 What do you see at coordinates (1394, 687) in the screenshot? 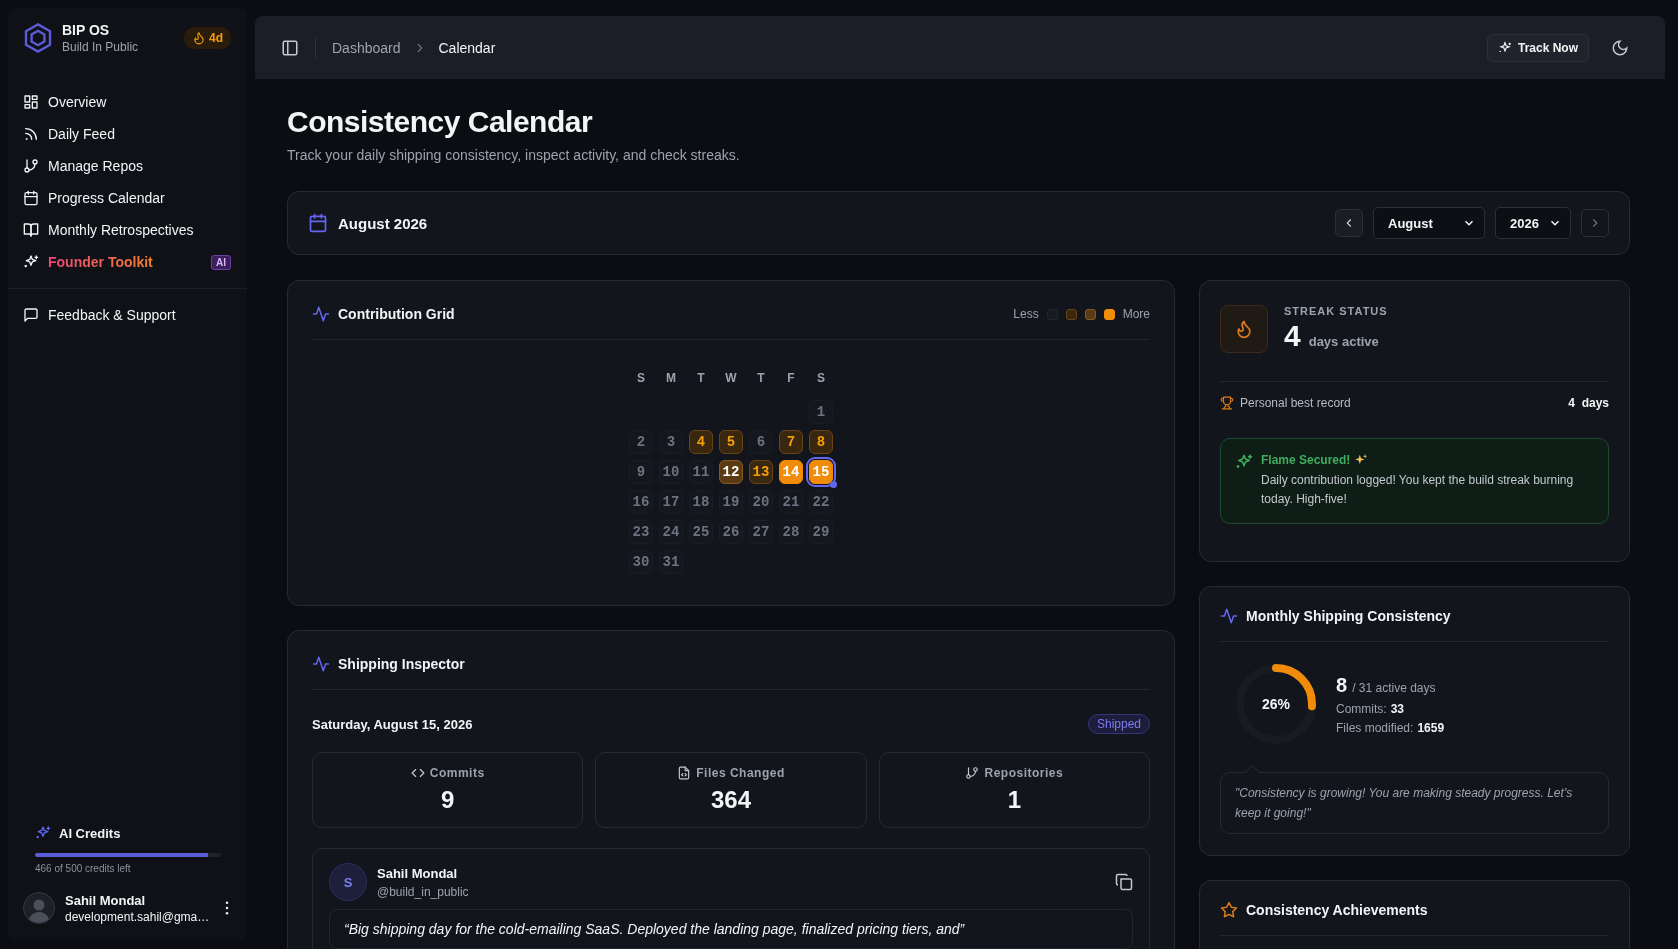
I see `active-days-label: / 31 active days` at bounding box center [1394, 687].